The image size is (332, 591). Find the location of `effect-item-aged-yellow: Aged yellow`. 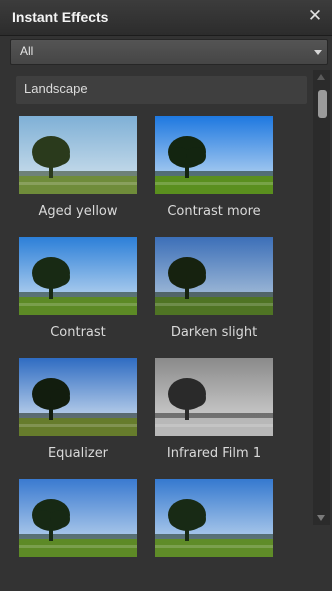

effect-item-aged-yellow: Aged yellow is located at coordinates (89, 172).